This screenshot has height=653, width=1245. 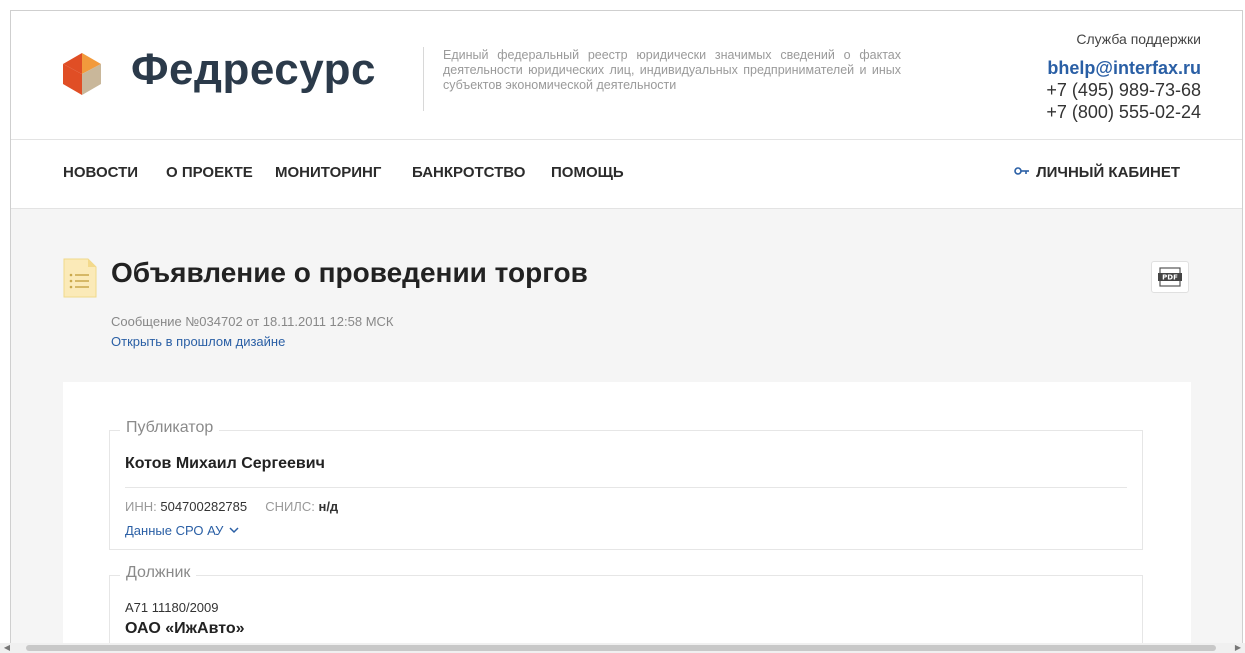 What do you see at coordinates (7, 648) in the screenshot?
I see `scroll-left-icon: ◀` at bounding box center [7, 648].